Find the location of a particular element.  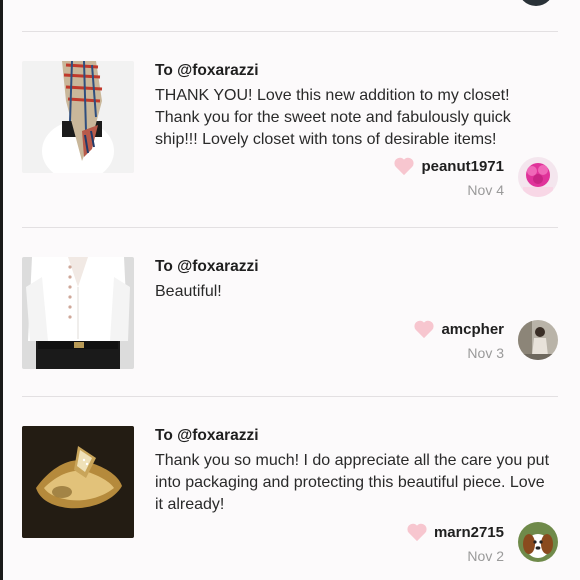

dog-avatar is located at coordinates (538, 542).